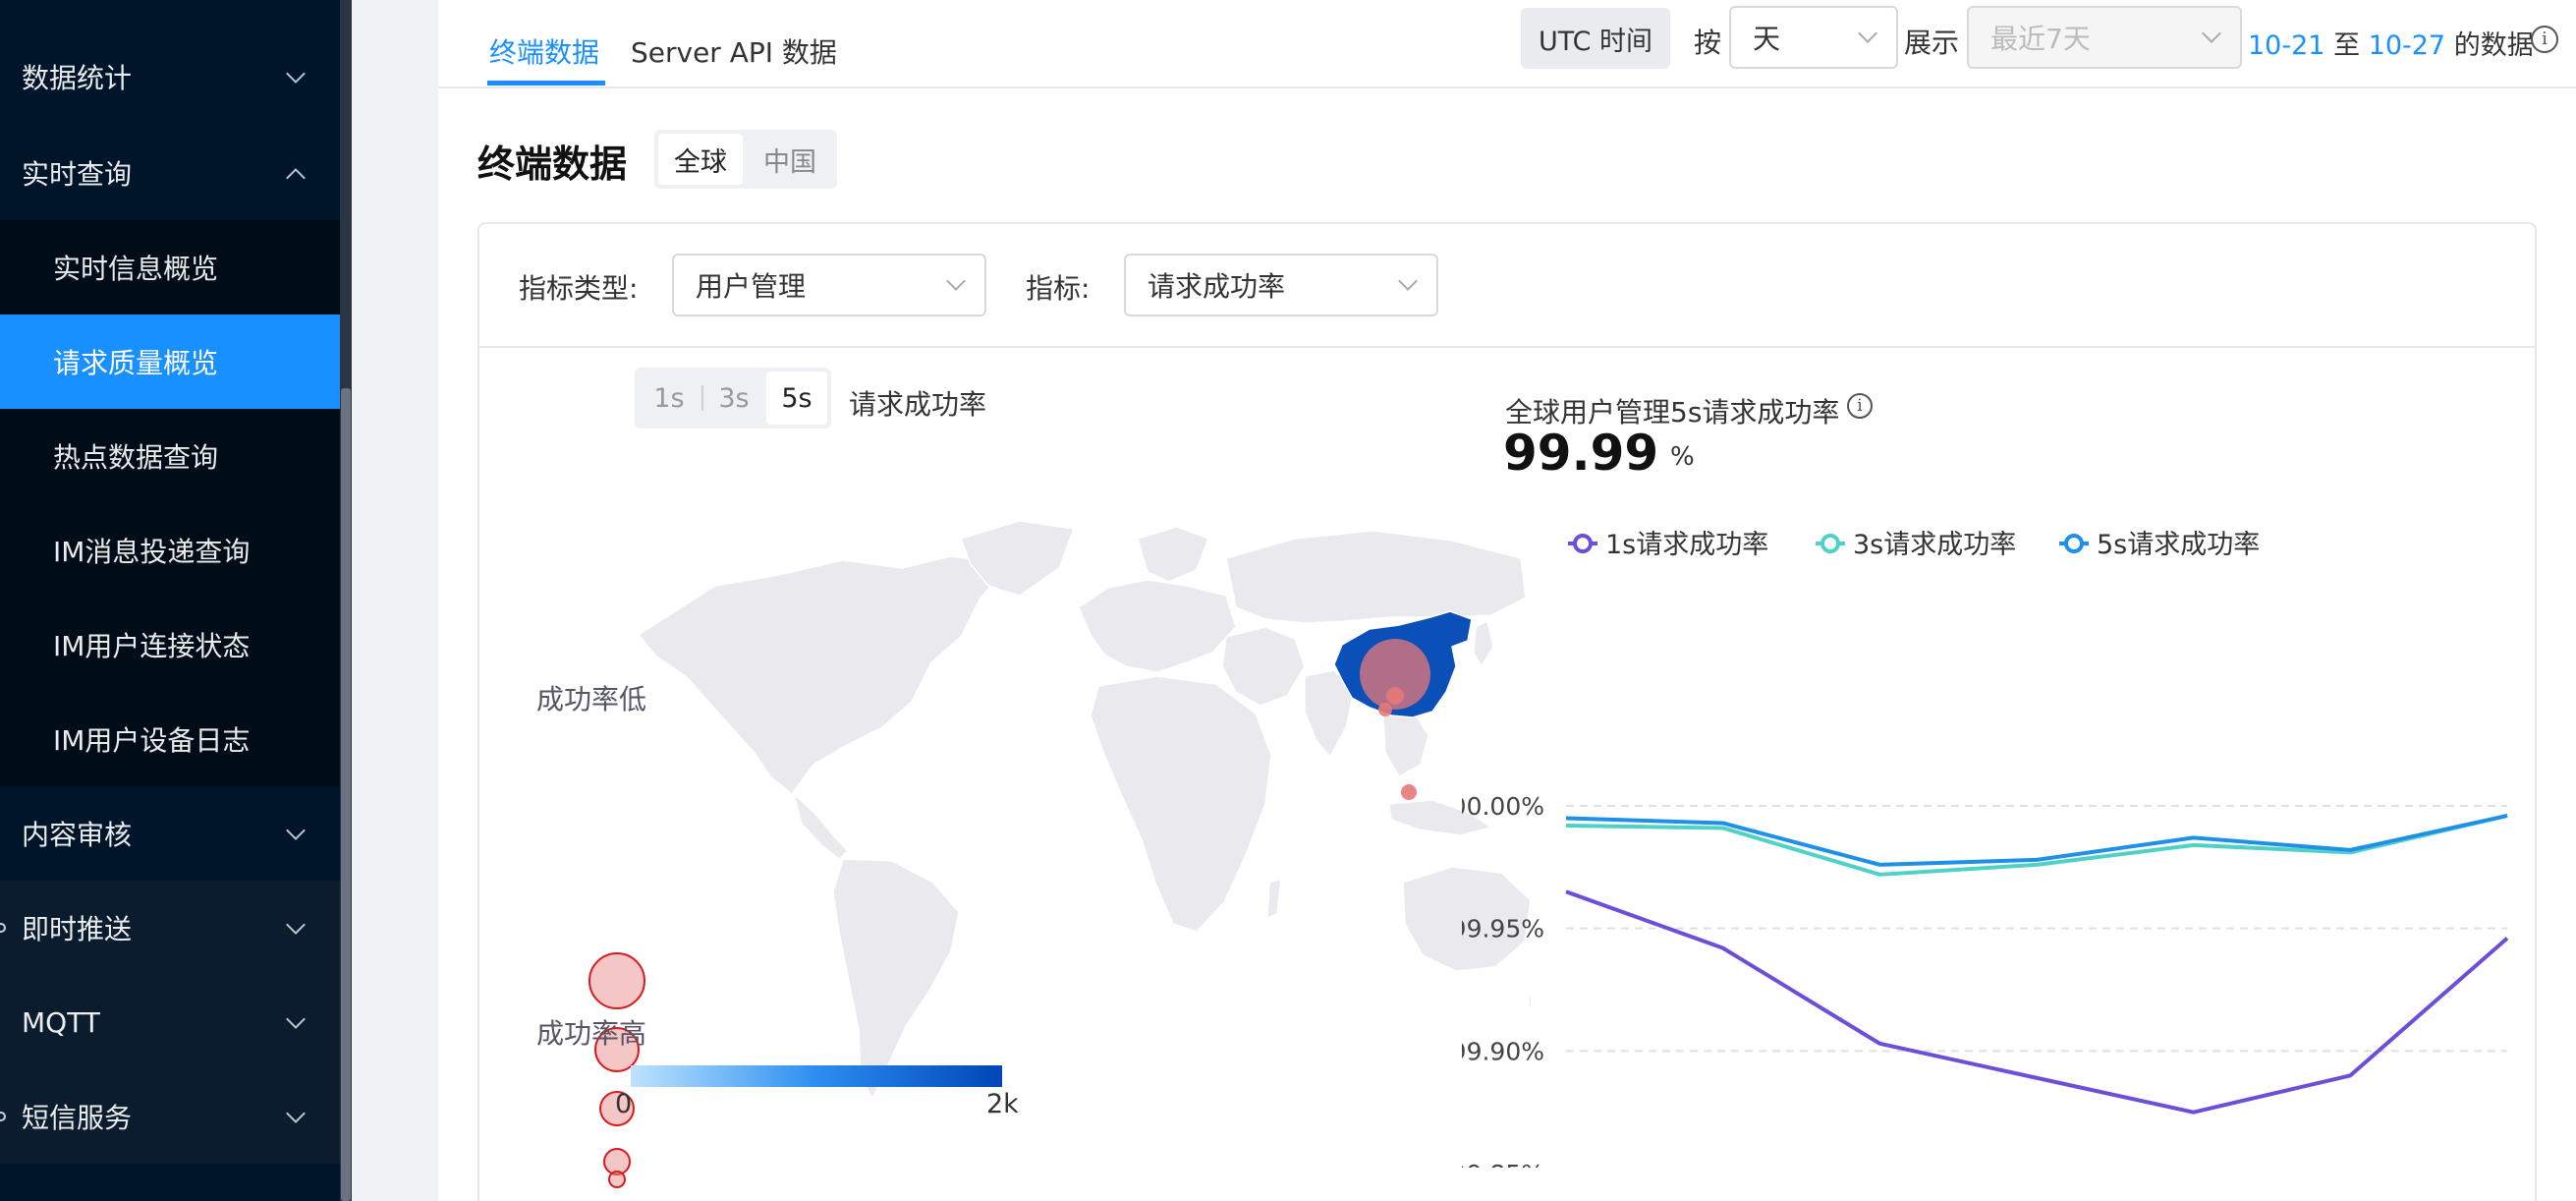 The height and width of the screenshot is (1201, 2576). What do you see at coordinates (1181, 804) in the screenshot?
I see `region-africa` at bounding box center [1181, 804].